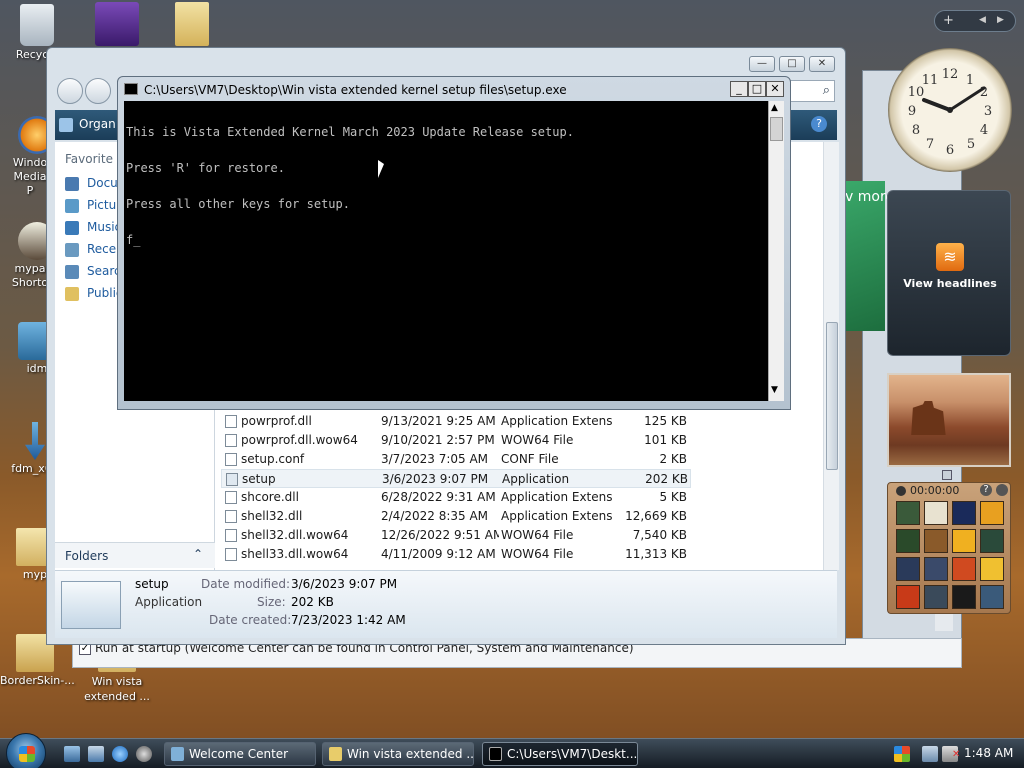  What do you see at coordinates (98, 91) in the screenshot?
I see `forward-button` at bounding box center [98, 91].